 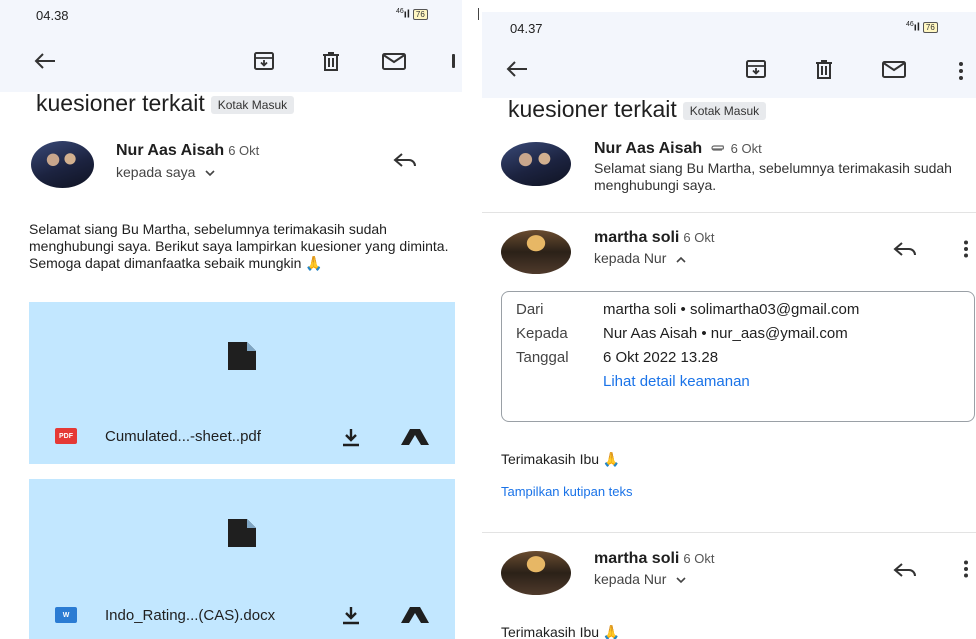 I want to click on status-bar: 04.38 46ıl 76, so click(x=231, y=17).